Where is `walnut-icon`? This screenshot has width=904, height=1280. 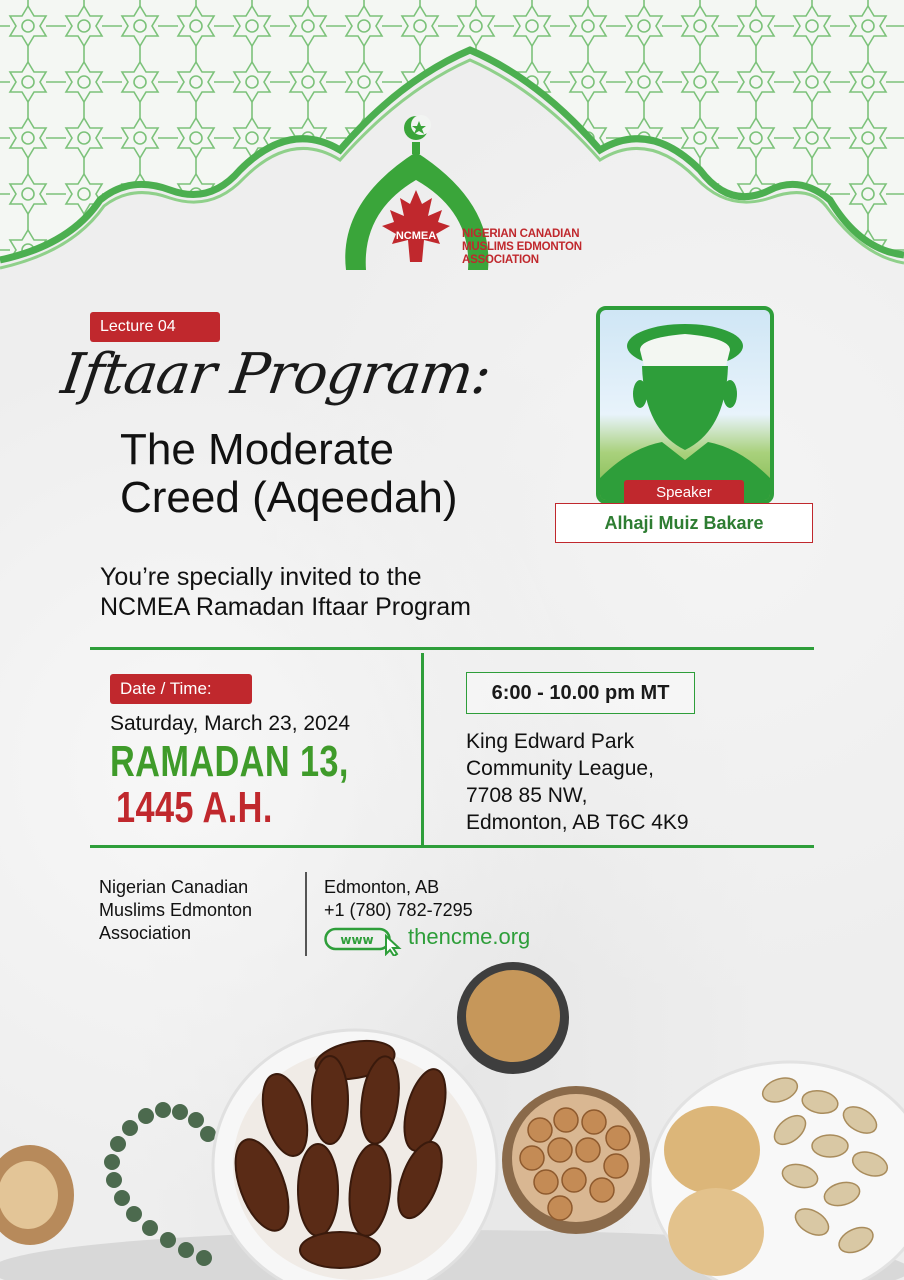
walnut-icon is located at coordinates (37, 1195).